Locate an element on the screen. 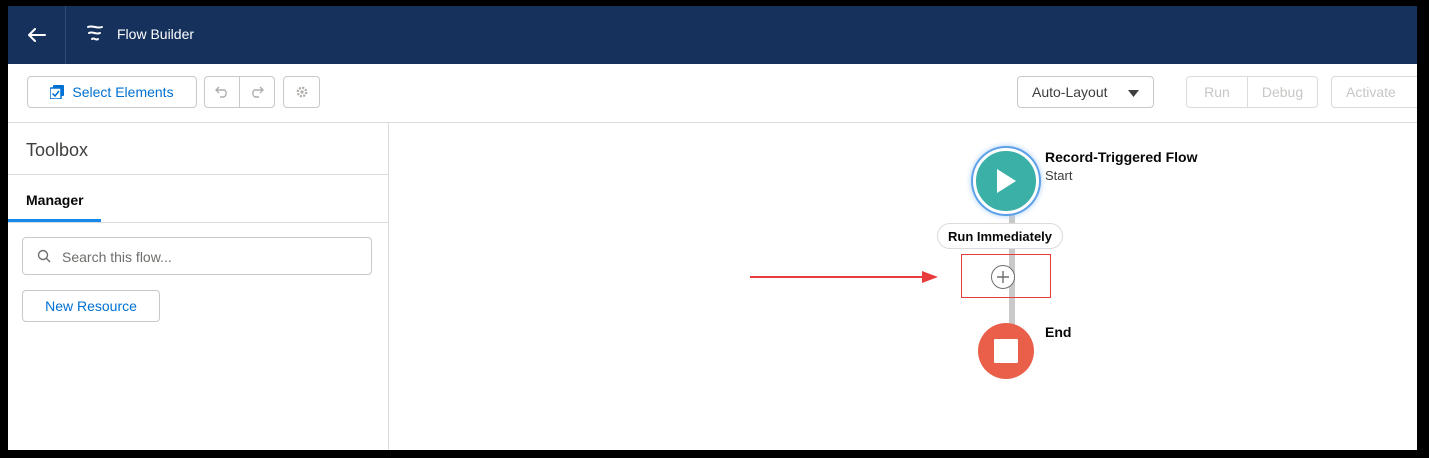 Image resolution: width=1429 pixels, height=458 pixels. flow-icon is located at coordinates (95, 33).